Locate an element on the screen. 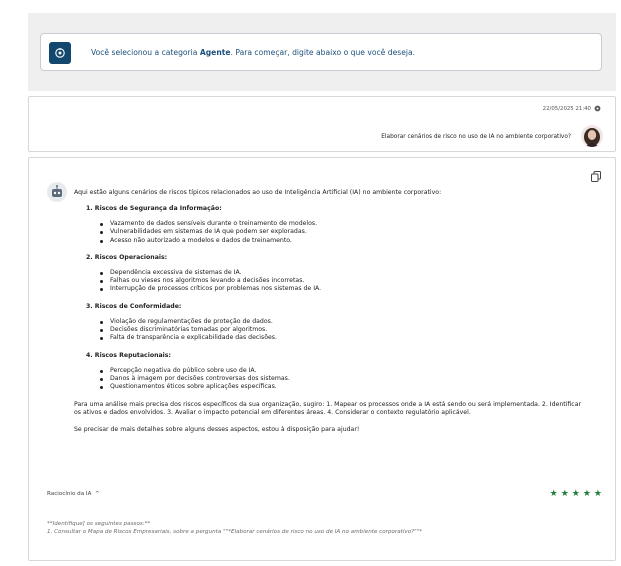 Image resolution: width=621 pixels, height=566 pixels. user-avatar is located at coordinates (592, 136).